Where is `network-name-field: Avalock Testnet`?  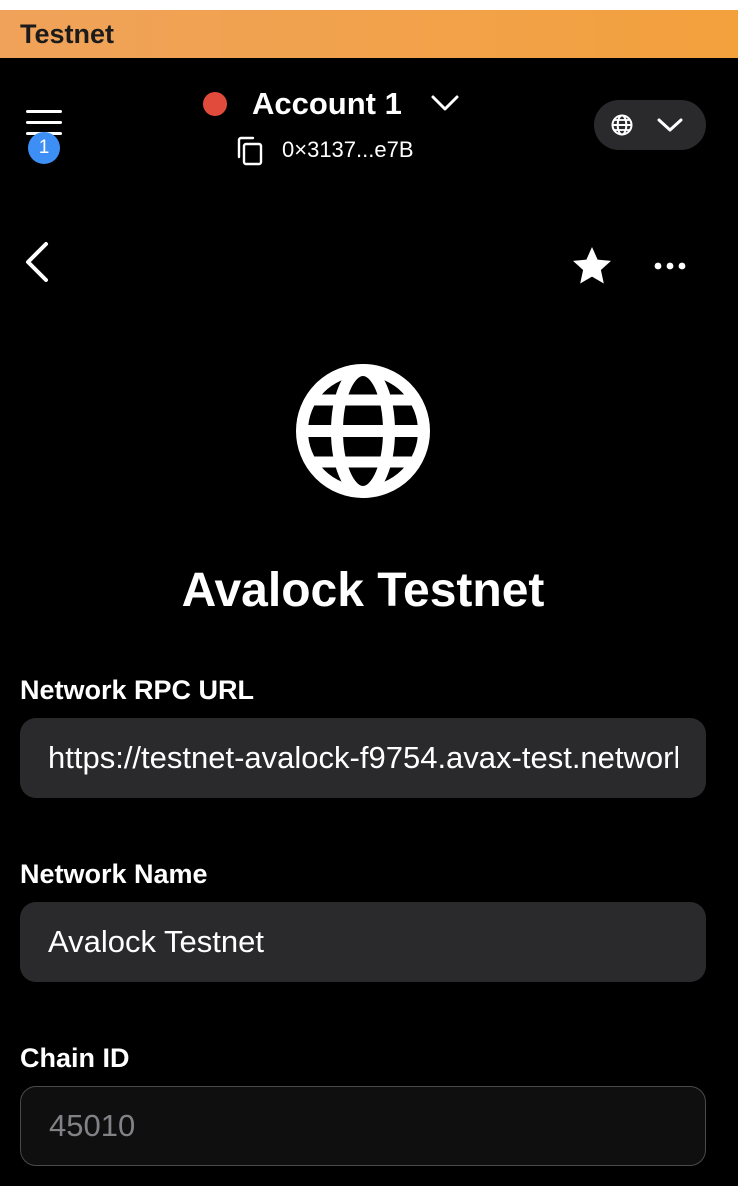 network-name-field: Avalock Testnet is located at coordinates (363, 942).